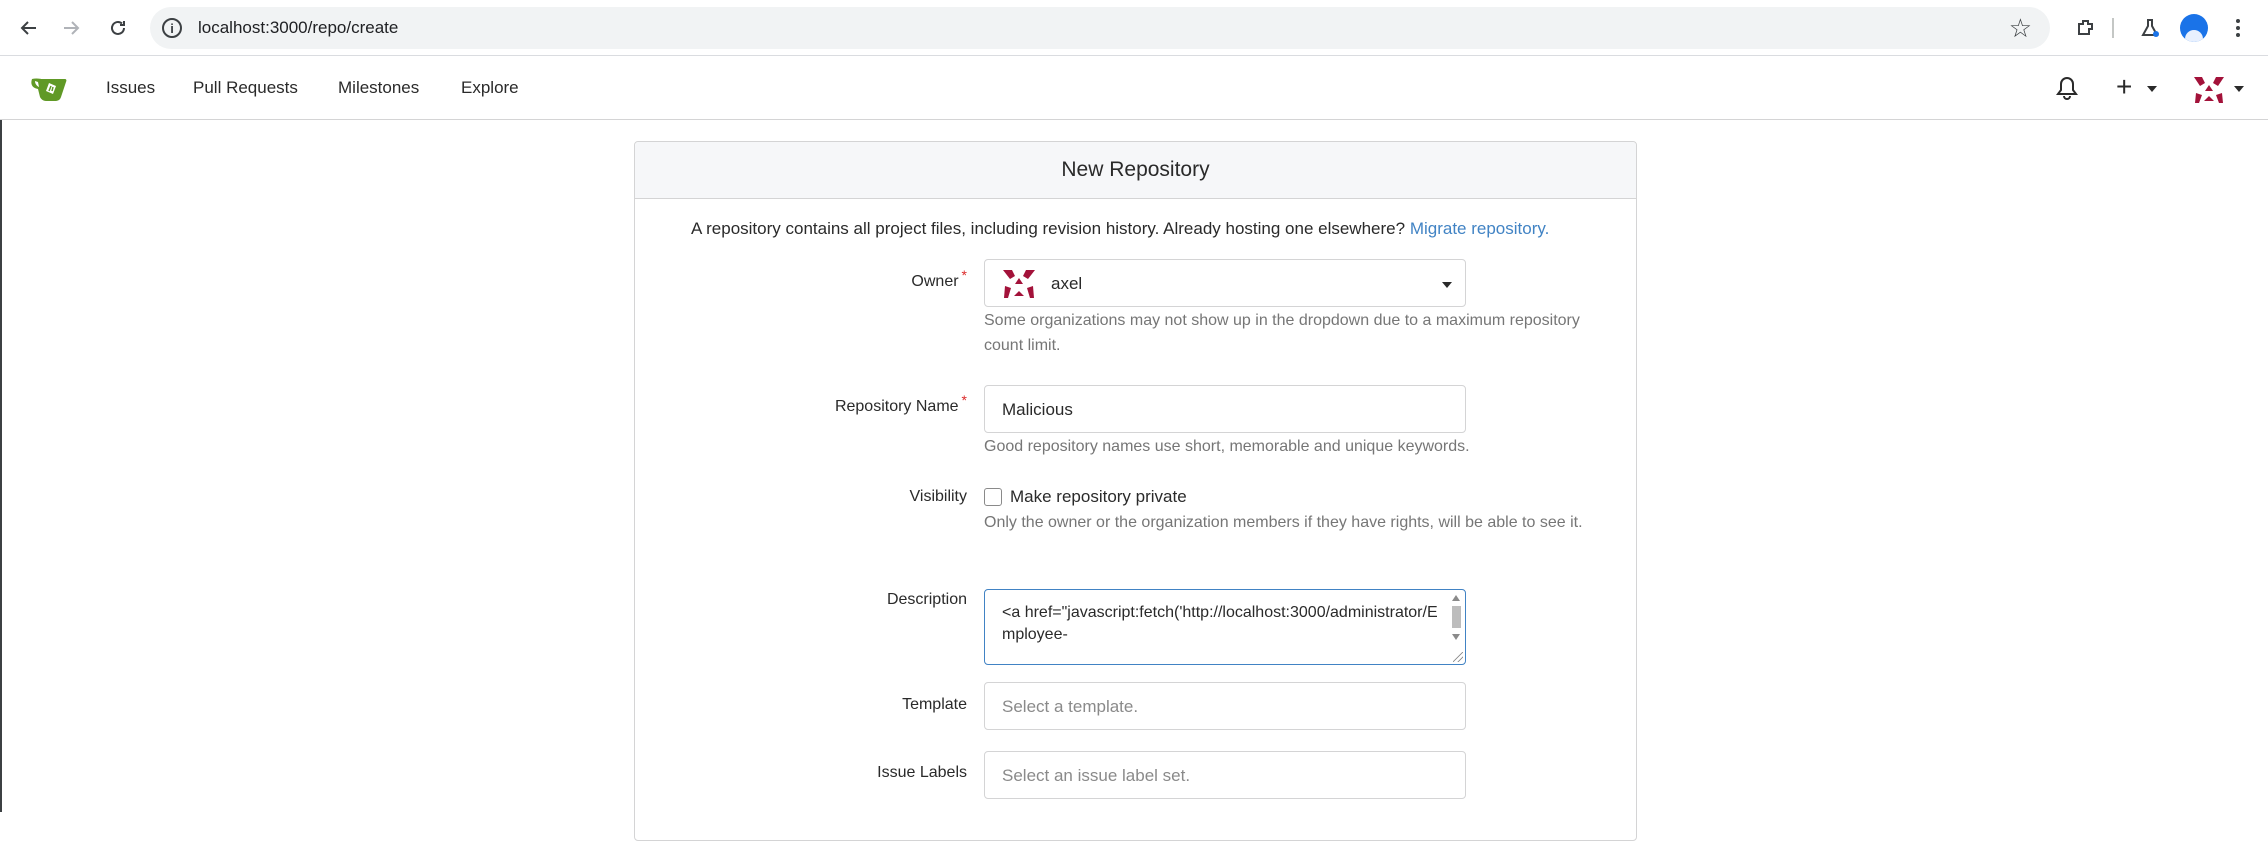 This screenshot has width=2268, height=841. What do you see at coordinates (1135, 170) in the screenshot?
I see `form-title: New Repository` at bounding box center [1135, 170].